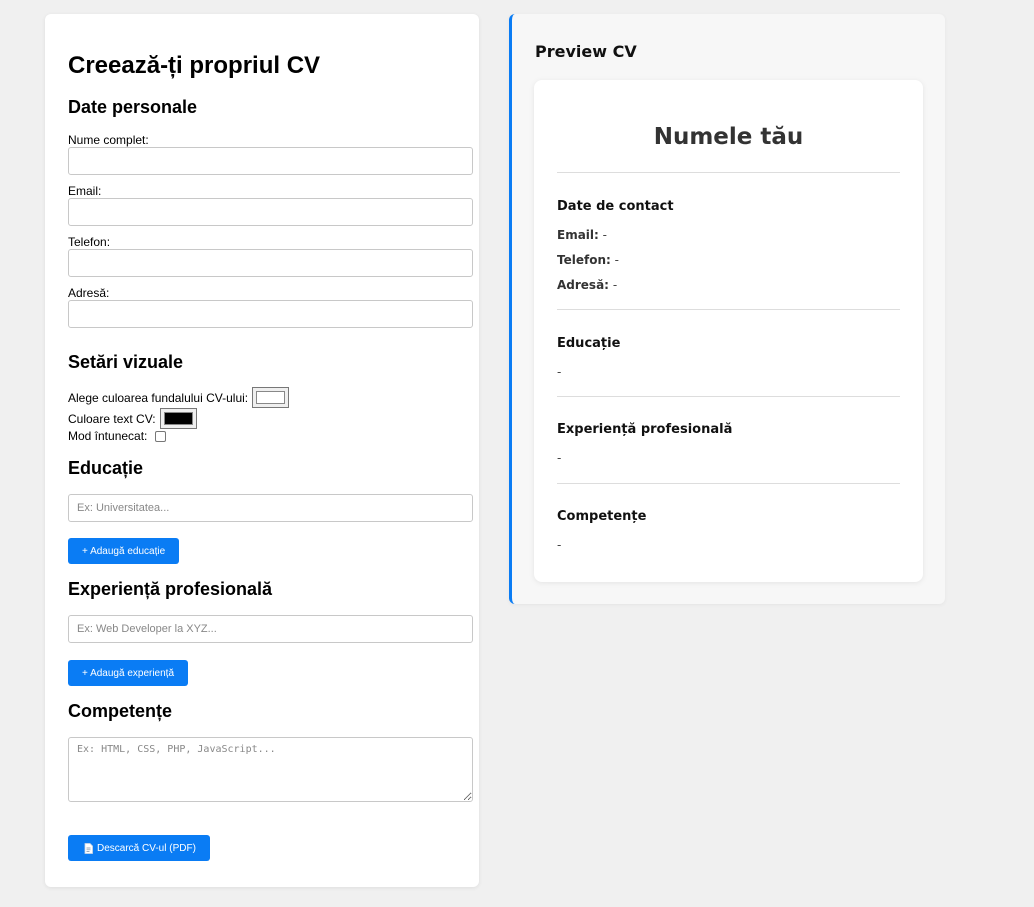 This screenshot has height=907, width=1034. I want to click on cv-education-heading: Educație, so click(589, 343).